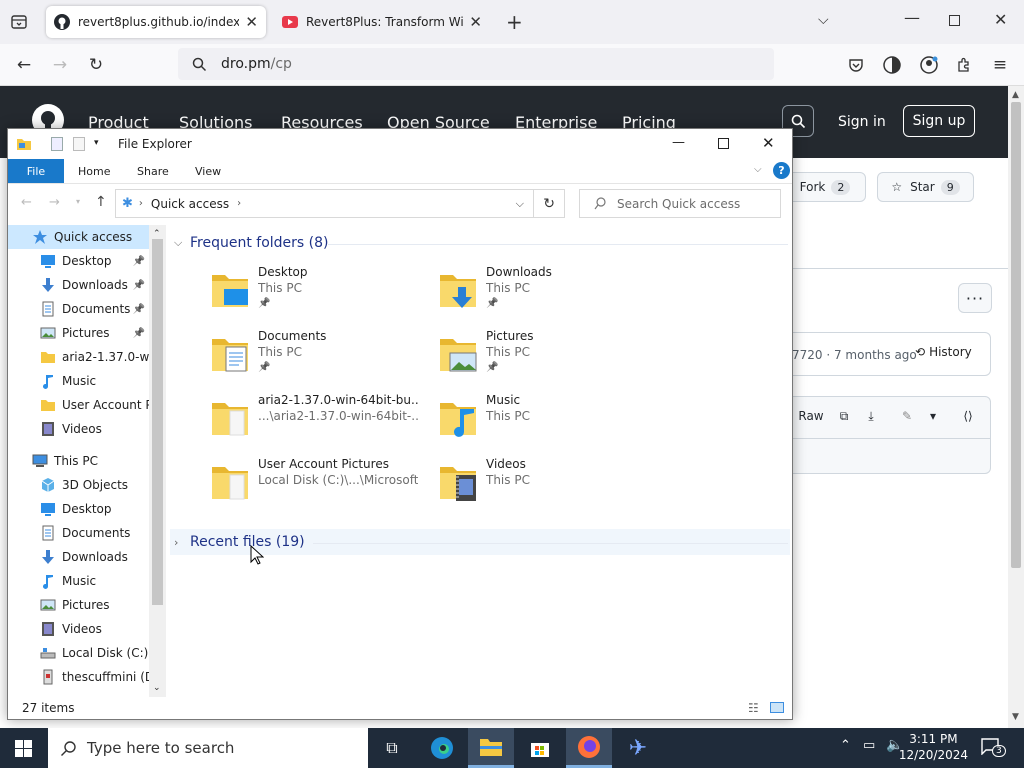 The height and width of the screenshot is (768, 1024). Describe the element at coordinates (1015, 95) in the screenshot. I see `scroll-up-icon: ▲` at that location.